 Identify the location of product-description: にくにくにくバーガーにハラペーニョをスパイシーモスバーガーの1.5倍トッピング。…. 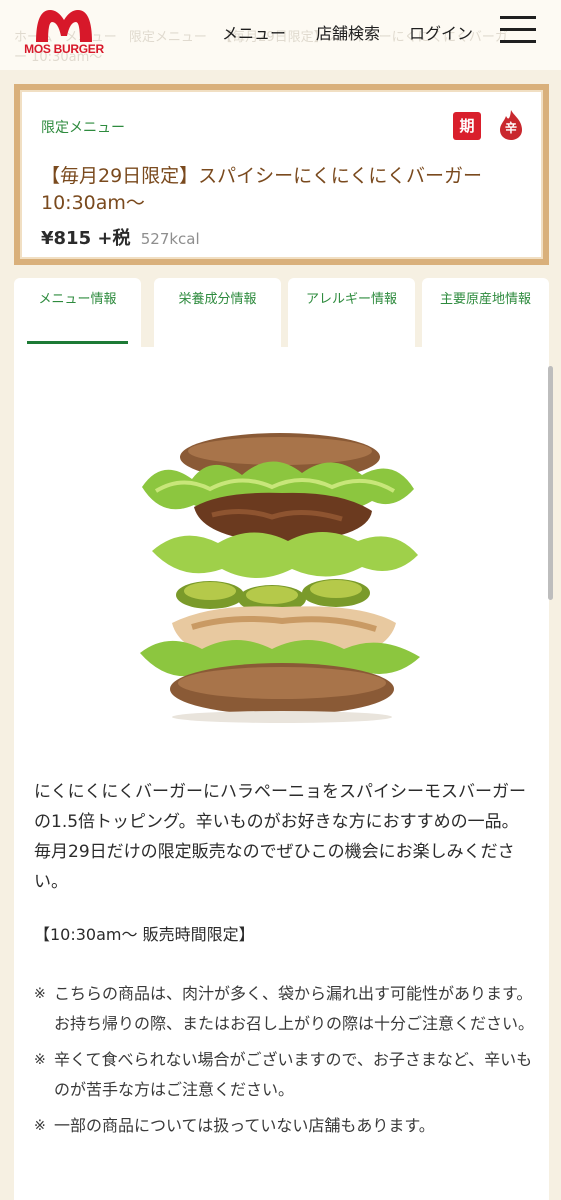
(280, 837).